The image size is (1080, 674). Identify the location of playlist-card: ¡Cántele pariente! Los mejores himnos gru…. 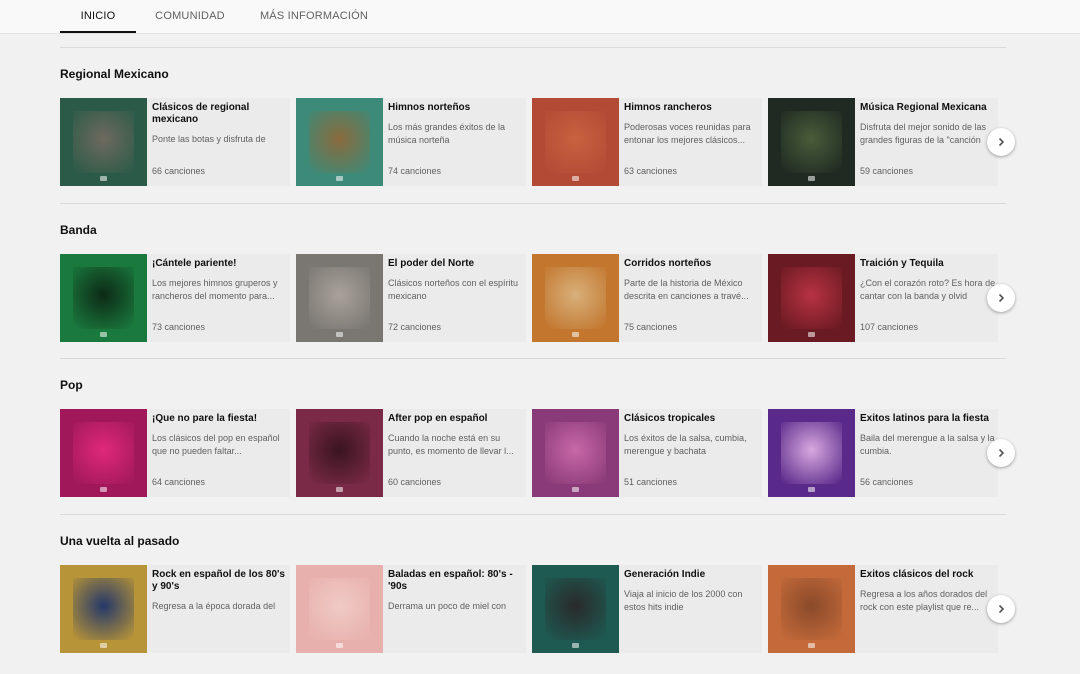
(175, 298).